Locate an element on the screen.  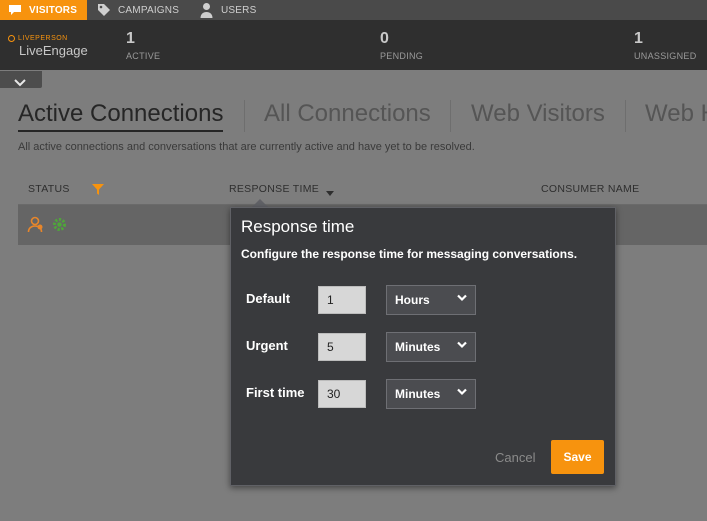
nav-label: CAMPAIGNS is located at coordinates (149, 10).